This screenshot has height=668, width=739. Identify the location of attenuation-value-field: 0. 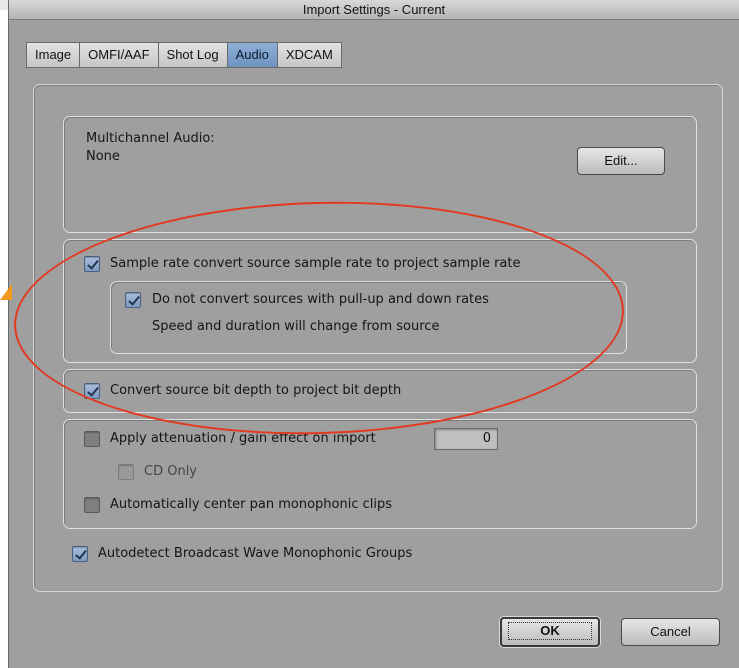
(466, 439).